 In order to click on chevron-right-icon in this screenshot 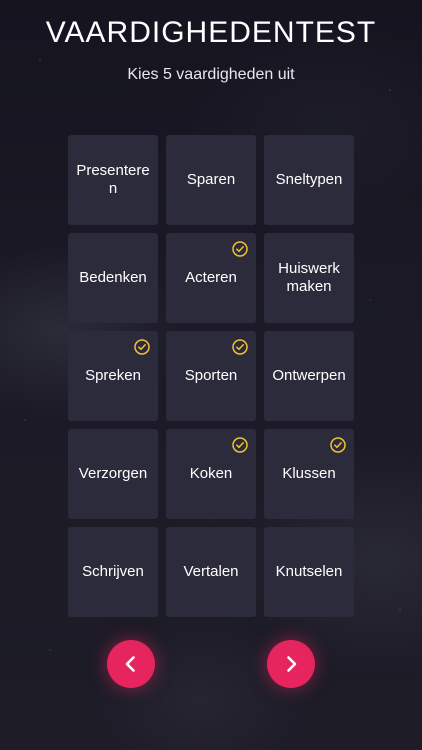, I will do `click(292, 664)`.